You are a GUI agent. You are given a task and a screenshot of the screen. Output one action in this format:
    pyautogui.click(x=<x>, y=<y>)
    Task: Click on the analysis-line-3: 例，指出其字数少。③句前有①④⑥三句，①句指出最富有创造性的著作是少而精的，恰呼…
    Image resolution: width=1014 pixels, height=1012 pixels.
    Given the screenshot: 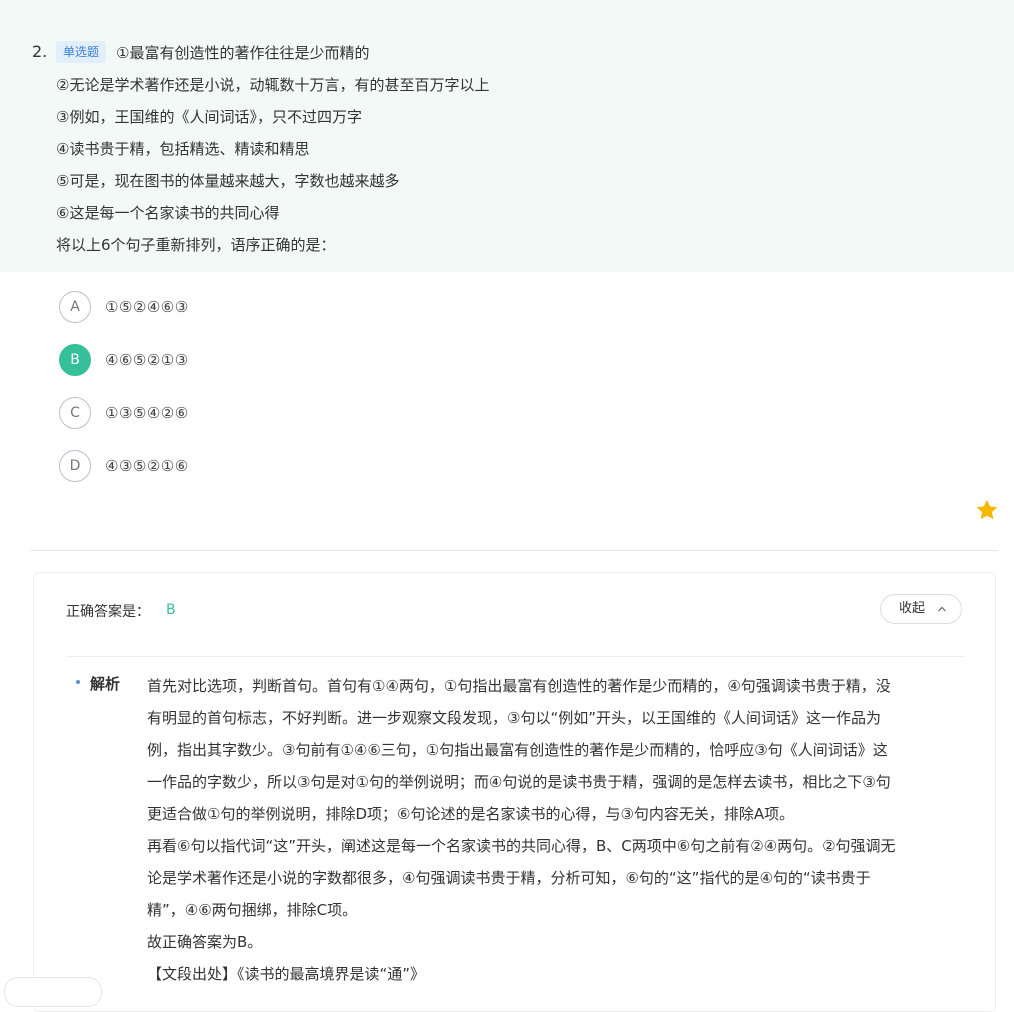 What is the action you would take?
    pyautogui.click(x=517, y=750)
    